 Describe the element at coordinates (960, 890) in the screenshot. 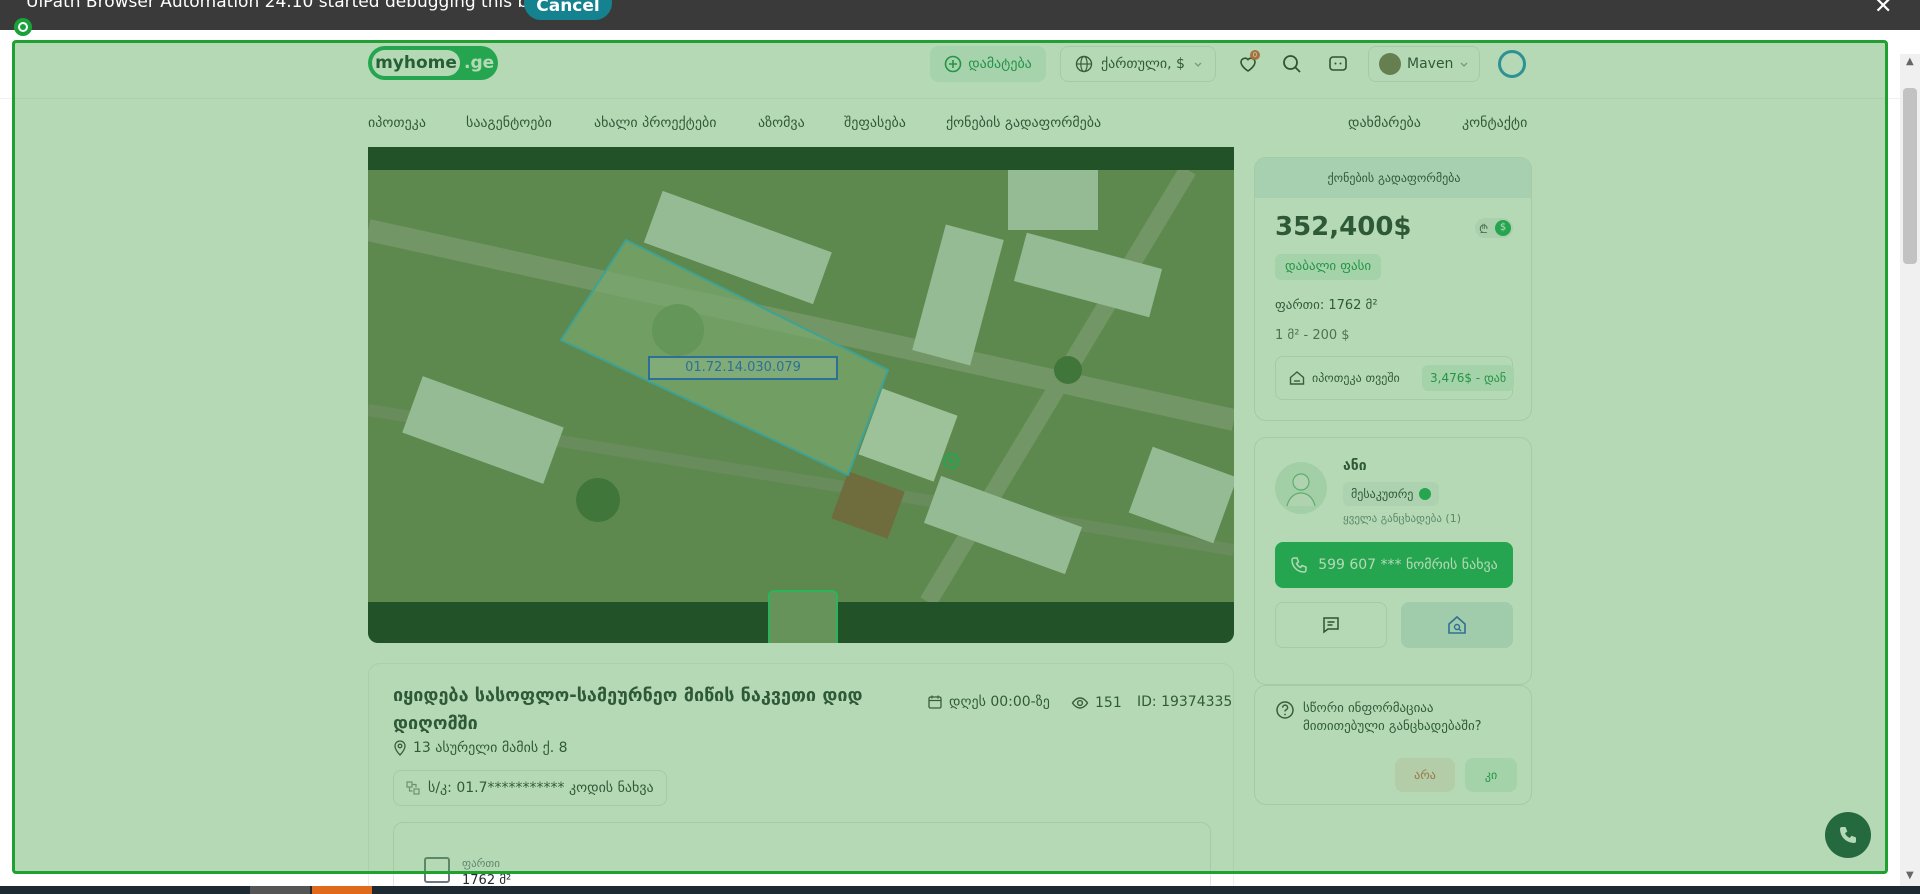

I see `taskbar` at that location.